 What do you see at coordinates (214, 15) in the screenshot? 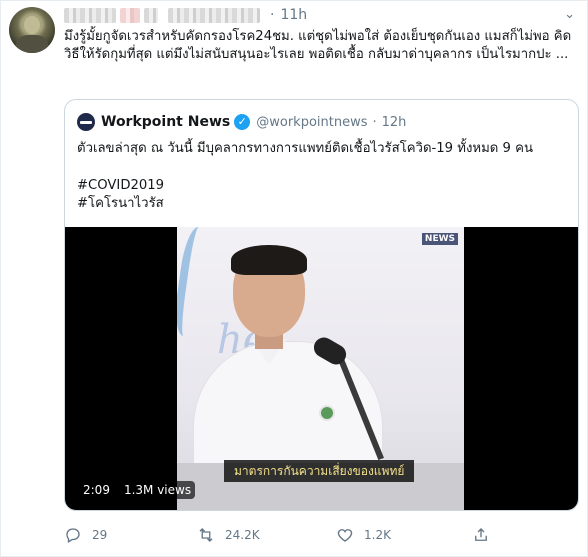
I see `redacted-handle` at bounding box center [214, 15].